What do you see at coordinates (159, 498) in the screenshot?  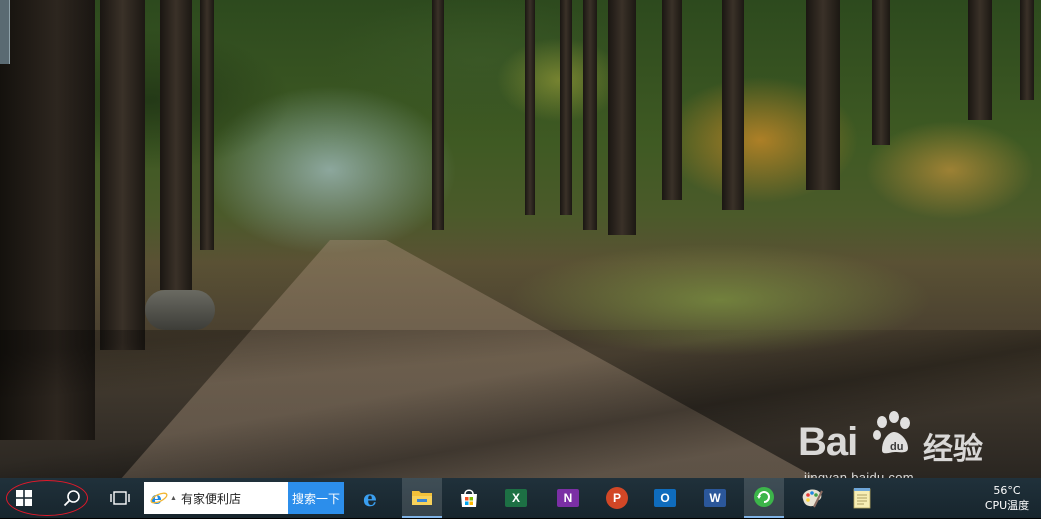 I see `ie-icon: e` at bounding box center [159, 498].